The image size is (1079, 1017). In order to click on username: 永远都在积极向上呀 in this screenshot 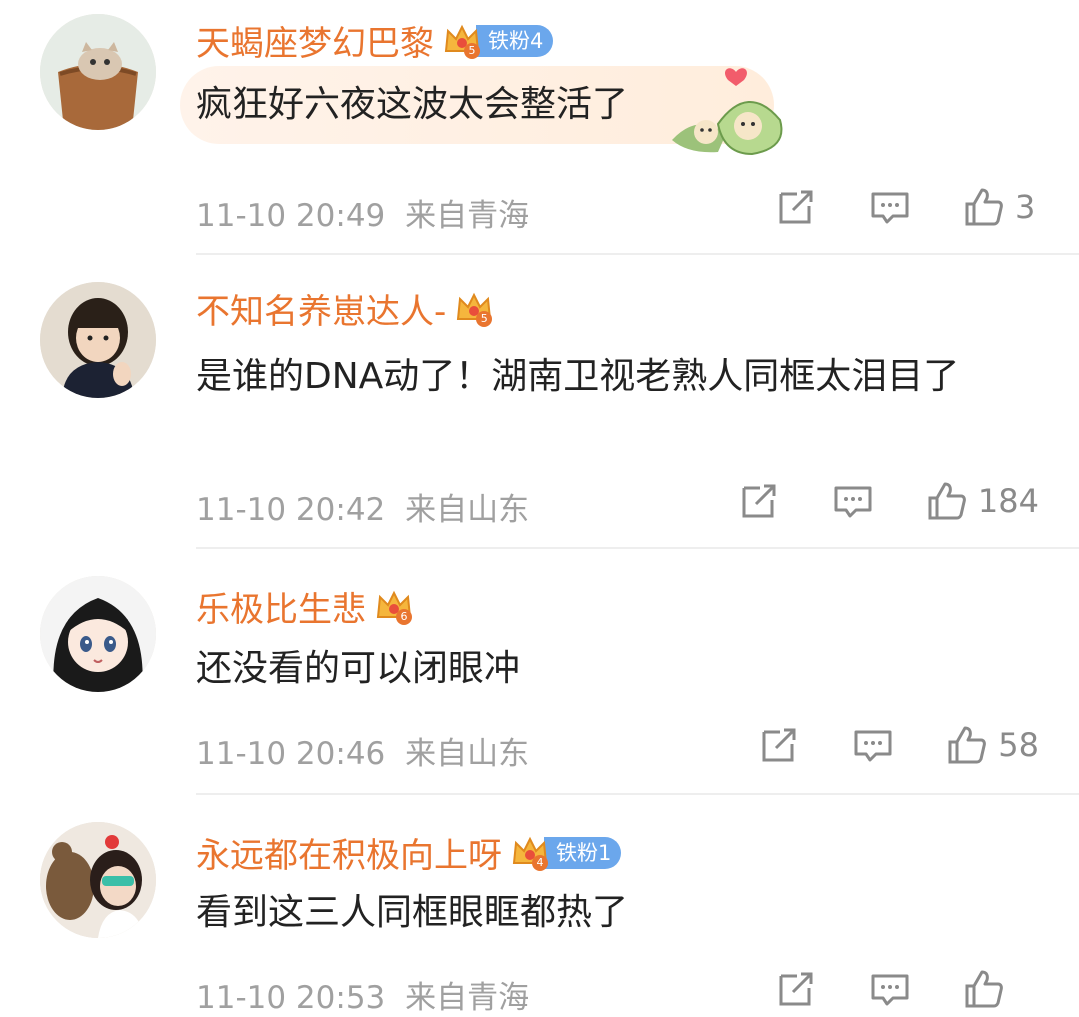, I will do `click(349, 852)`.